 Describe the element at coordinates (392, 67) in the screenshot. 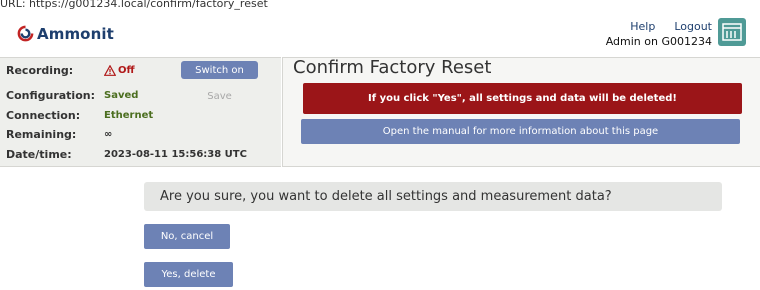

I see `page-title: Confirm Factory Reset` at that location.